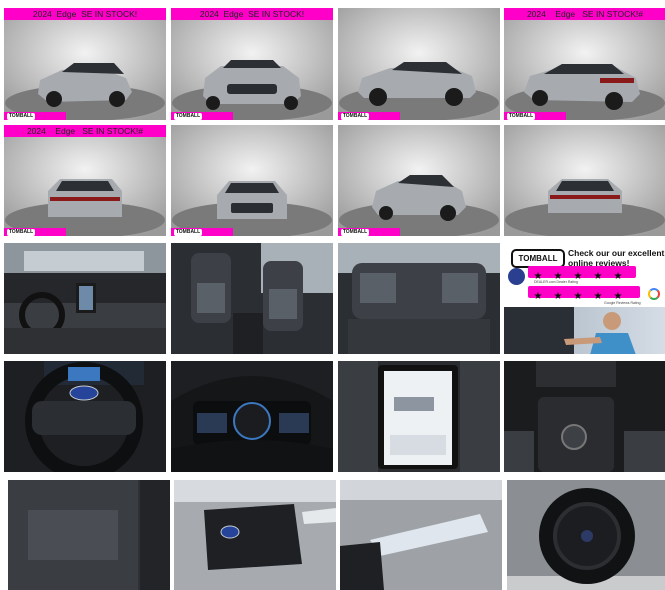 The width and height of the screenshot is (665, 590). I want to click on gallery-thumb-headlight, so click(421, 535).